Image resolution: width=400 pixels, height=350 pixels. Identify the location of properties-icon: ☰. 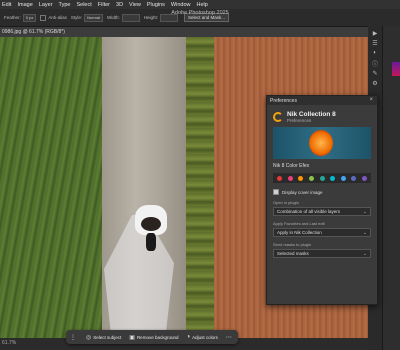
(375, 43).